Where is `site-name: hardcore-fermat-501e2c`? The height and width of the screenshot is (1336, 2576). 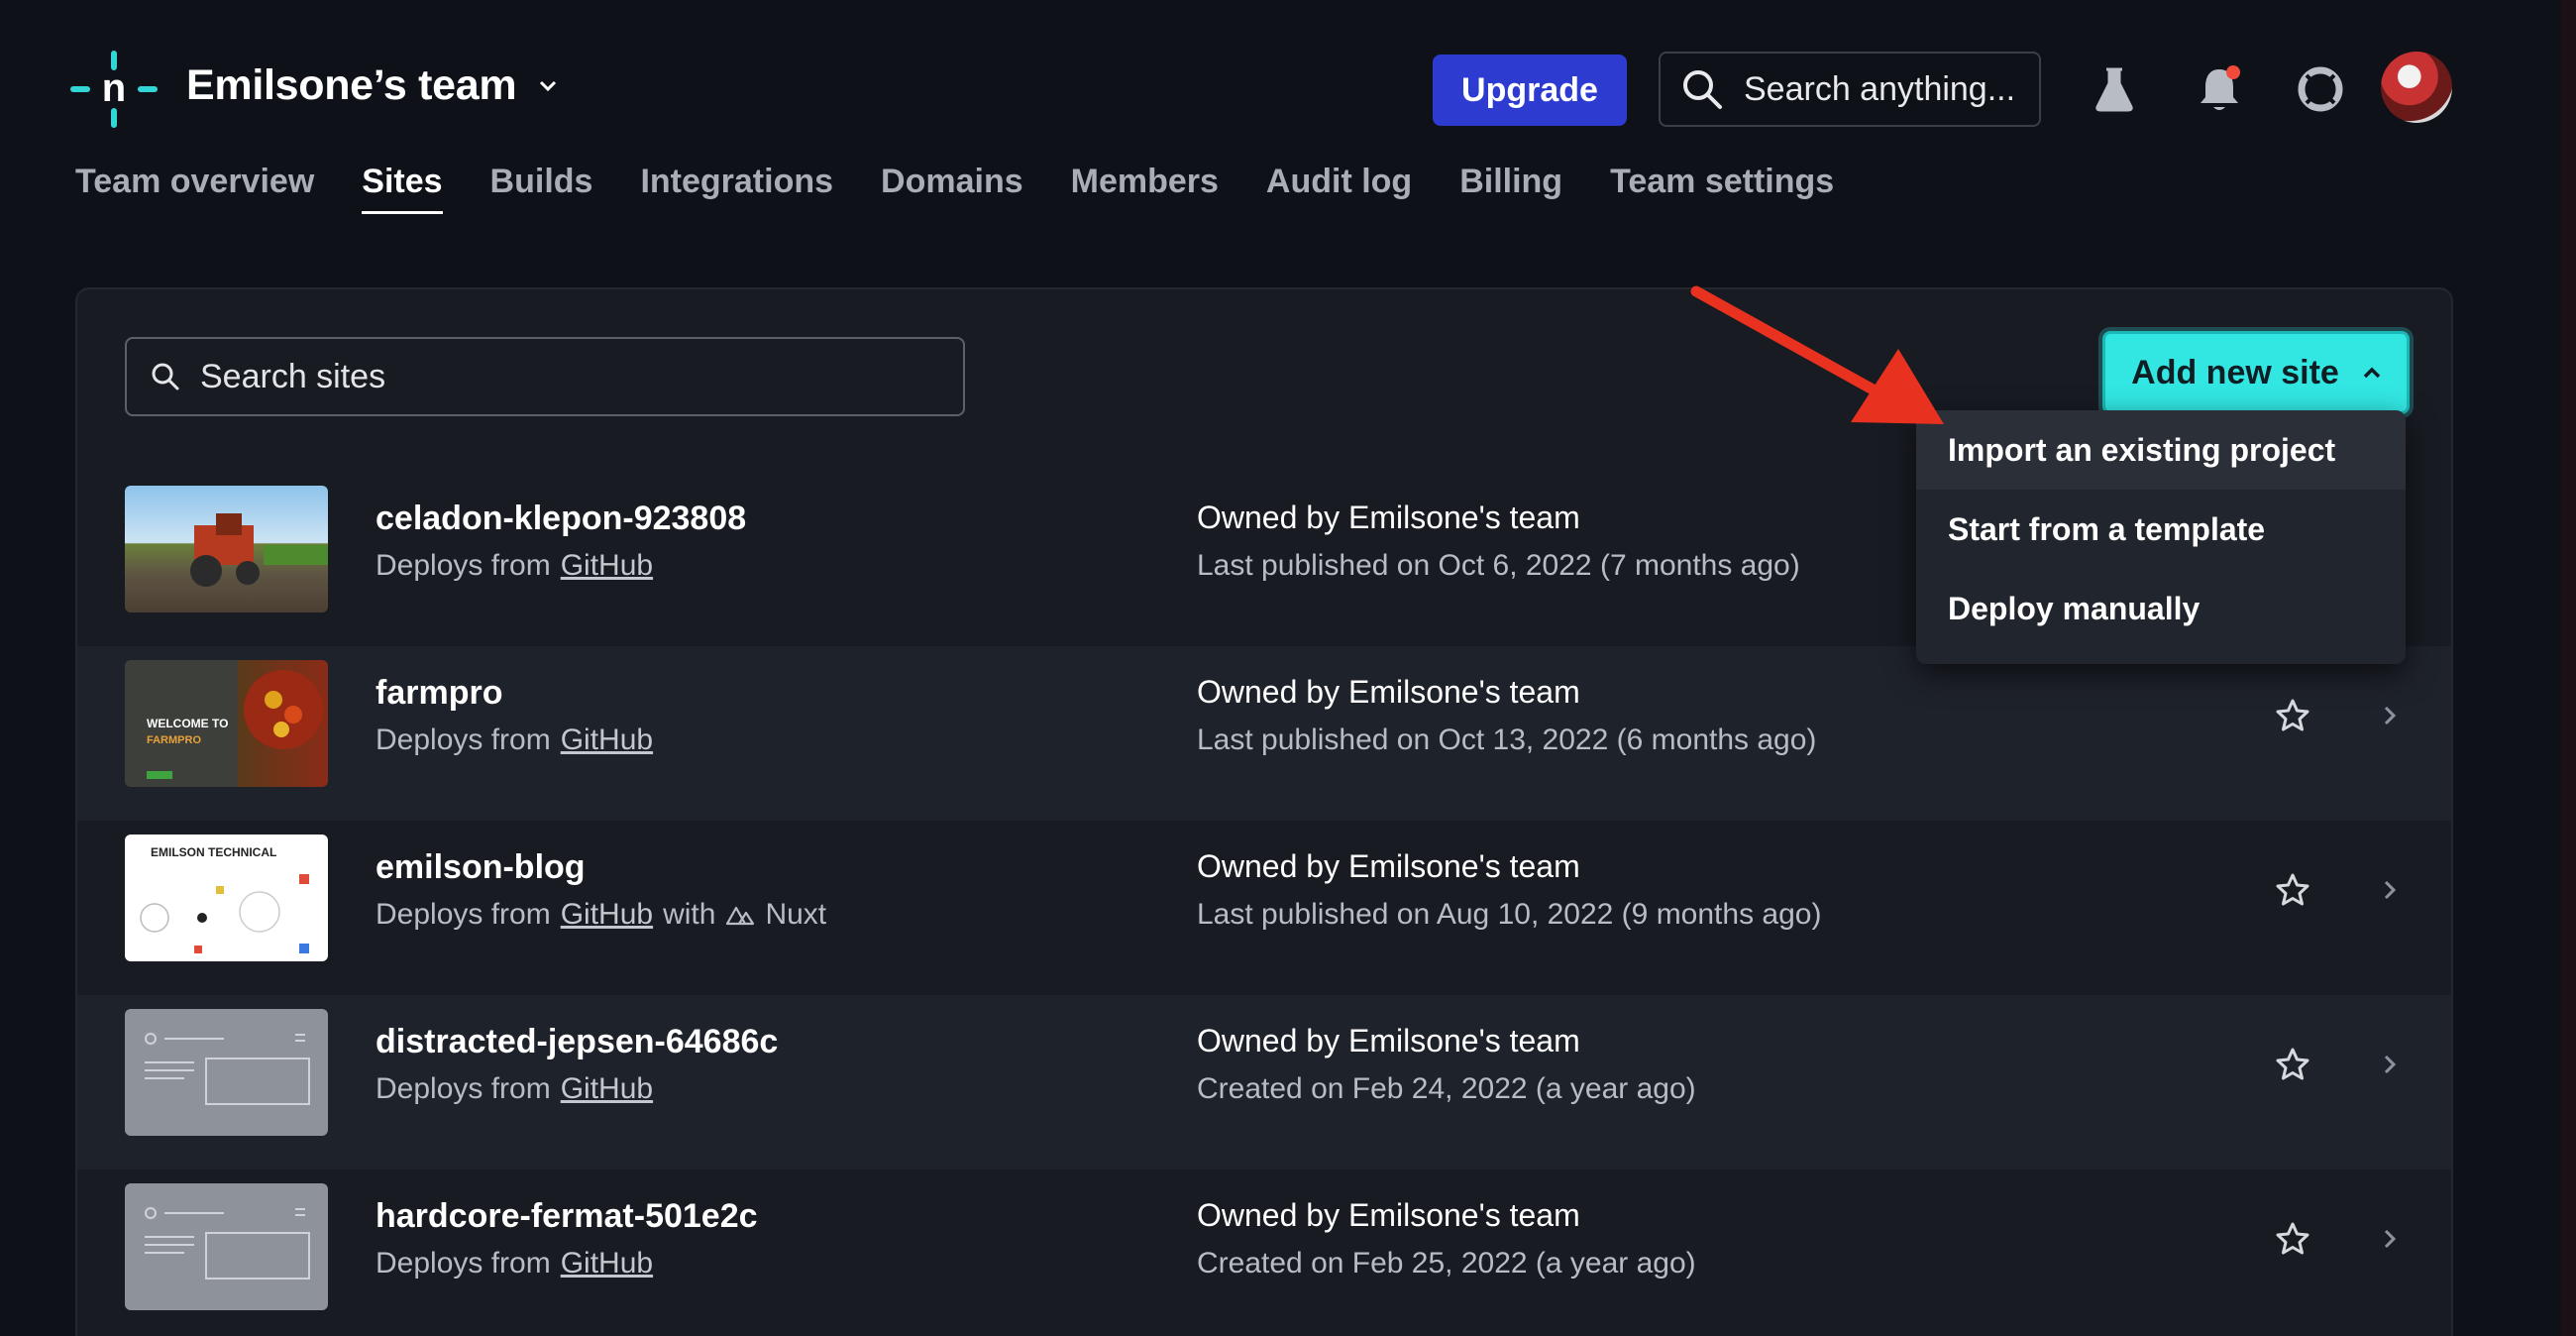
site-name: hardcore-fermat-501e2c is located at coordinates (567, 1216).